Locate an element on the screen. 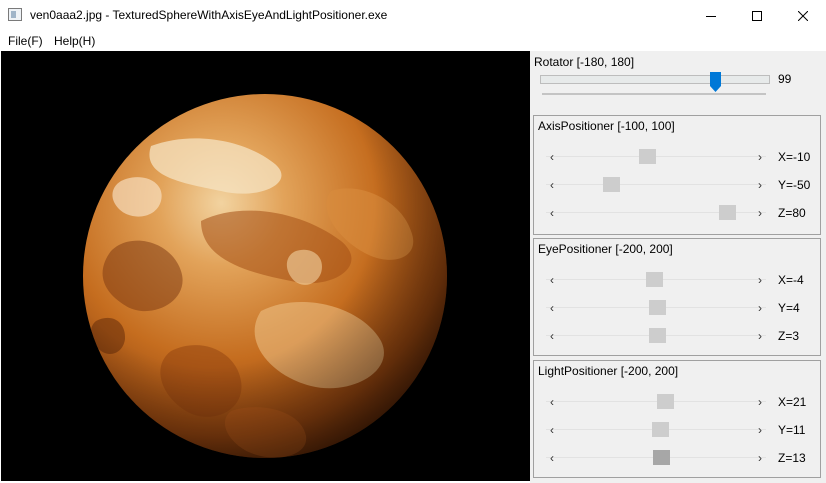 This screenshot has height=483, width=826. light-x-row: ‹ › X=21 is located at coordinates (682, 402).